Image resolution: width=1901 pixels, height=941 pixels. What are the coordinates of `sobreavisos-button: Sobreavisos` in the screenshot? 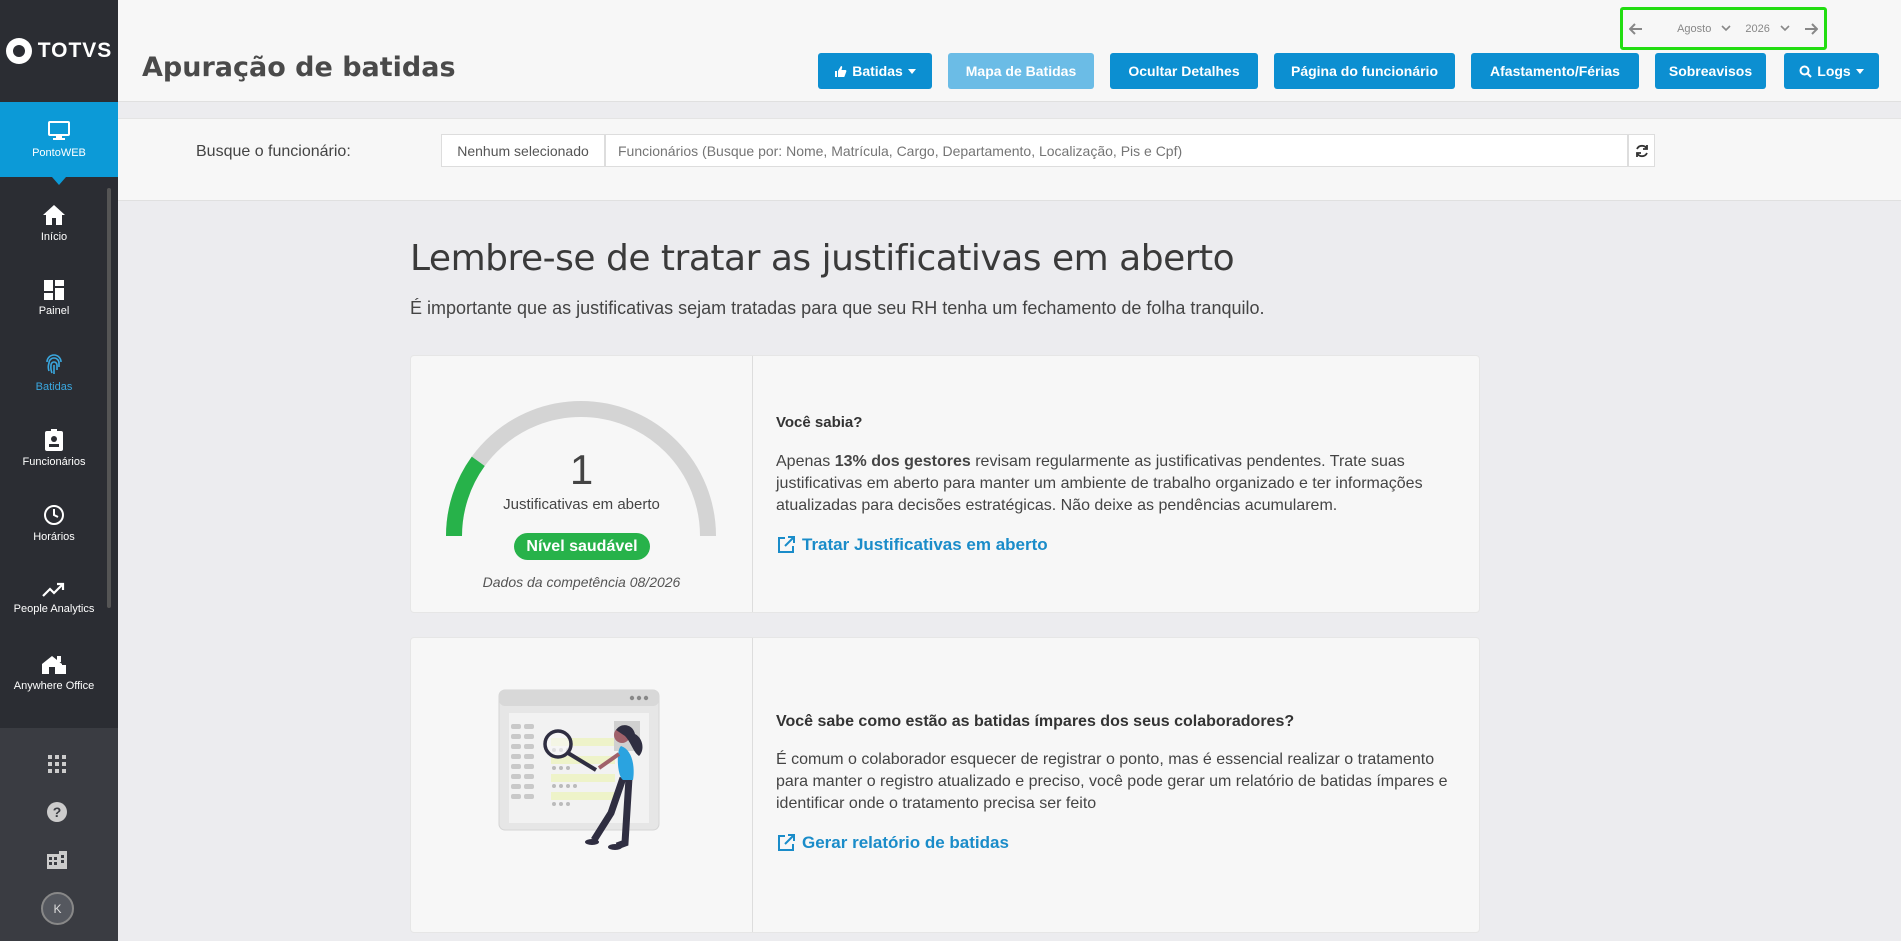 It's located at (1710, 71).